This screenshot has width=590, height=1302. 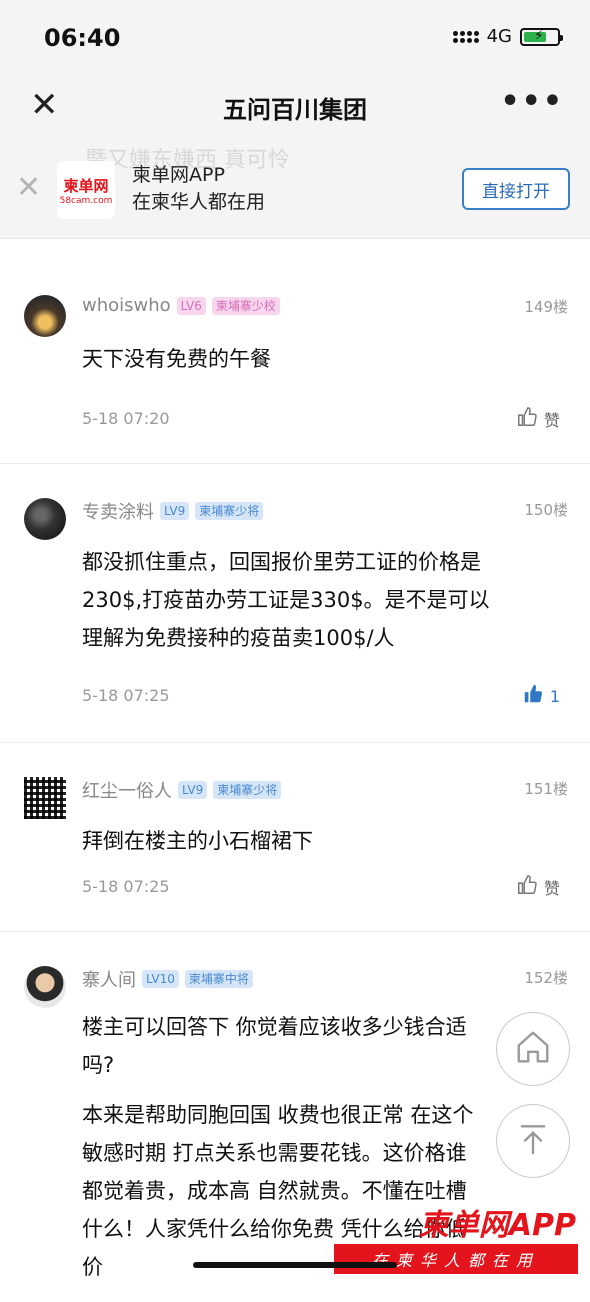 I want to click on comment-user: 专卖涂料 LV9 柬埔寨少将, so click(x=173, y=511).